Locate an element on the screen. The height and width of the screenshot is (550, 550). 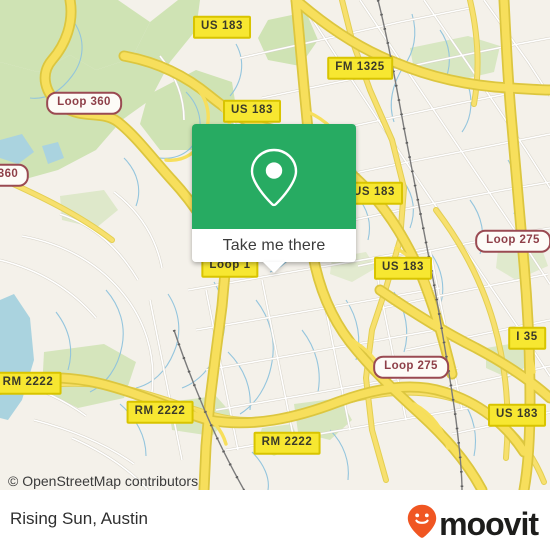
road-shield: I 35 is located at coordinates (527, 338).